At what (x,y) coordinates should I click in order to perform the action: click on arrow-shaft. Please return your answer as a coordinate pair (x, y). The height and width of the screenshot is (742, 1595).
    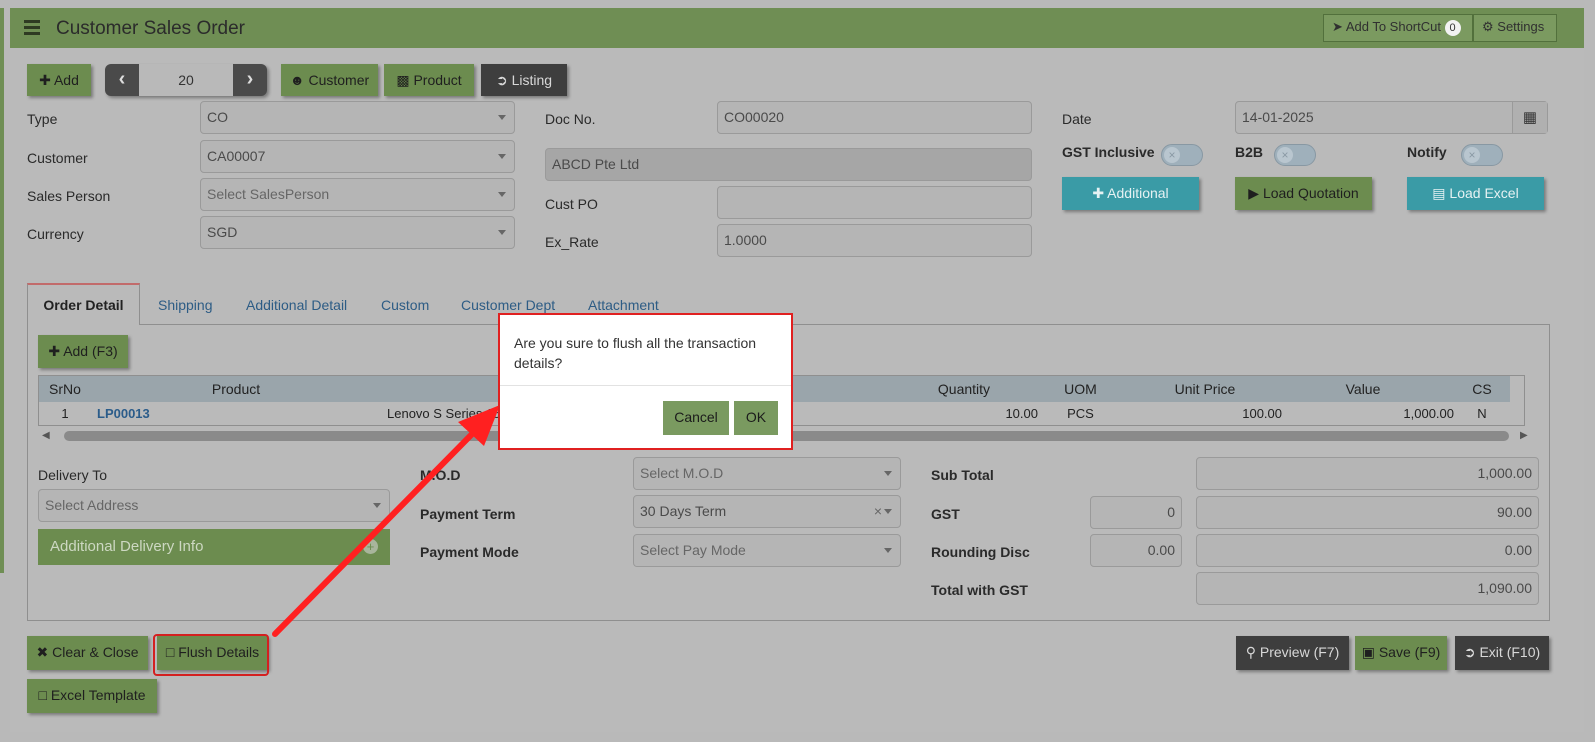
    Looking at the image, I should click on (376, 531).